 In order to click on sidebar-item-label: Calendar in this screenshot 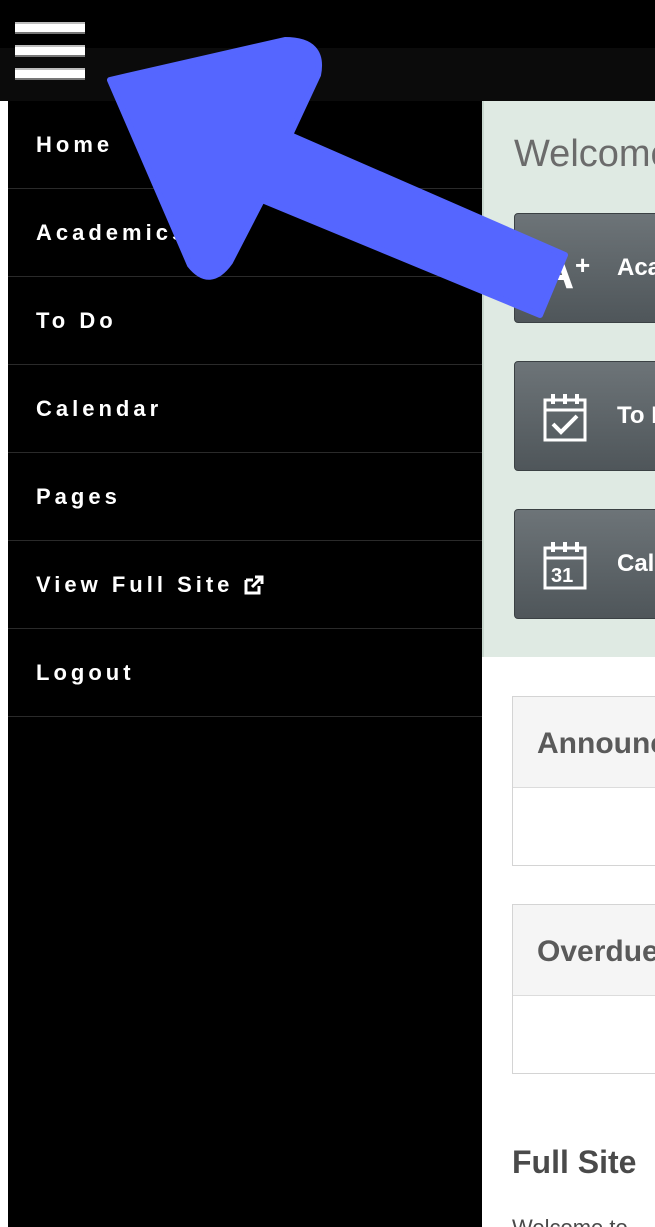, I will do `click(99, 408)`.